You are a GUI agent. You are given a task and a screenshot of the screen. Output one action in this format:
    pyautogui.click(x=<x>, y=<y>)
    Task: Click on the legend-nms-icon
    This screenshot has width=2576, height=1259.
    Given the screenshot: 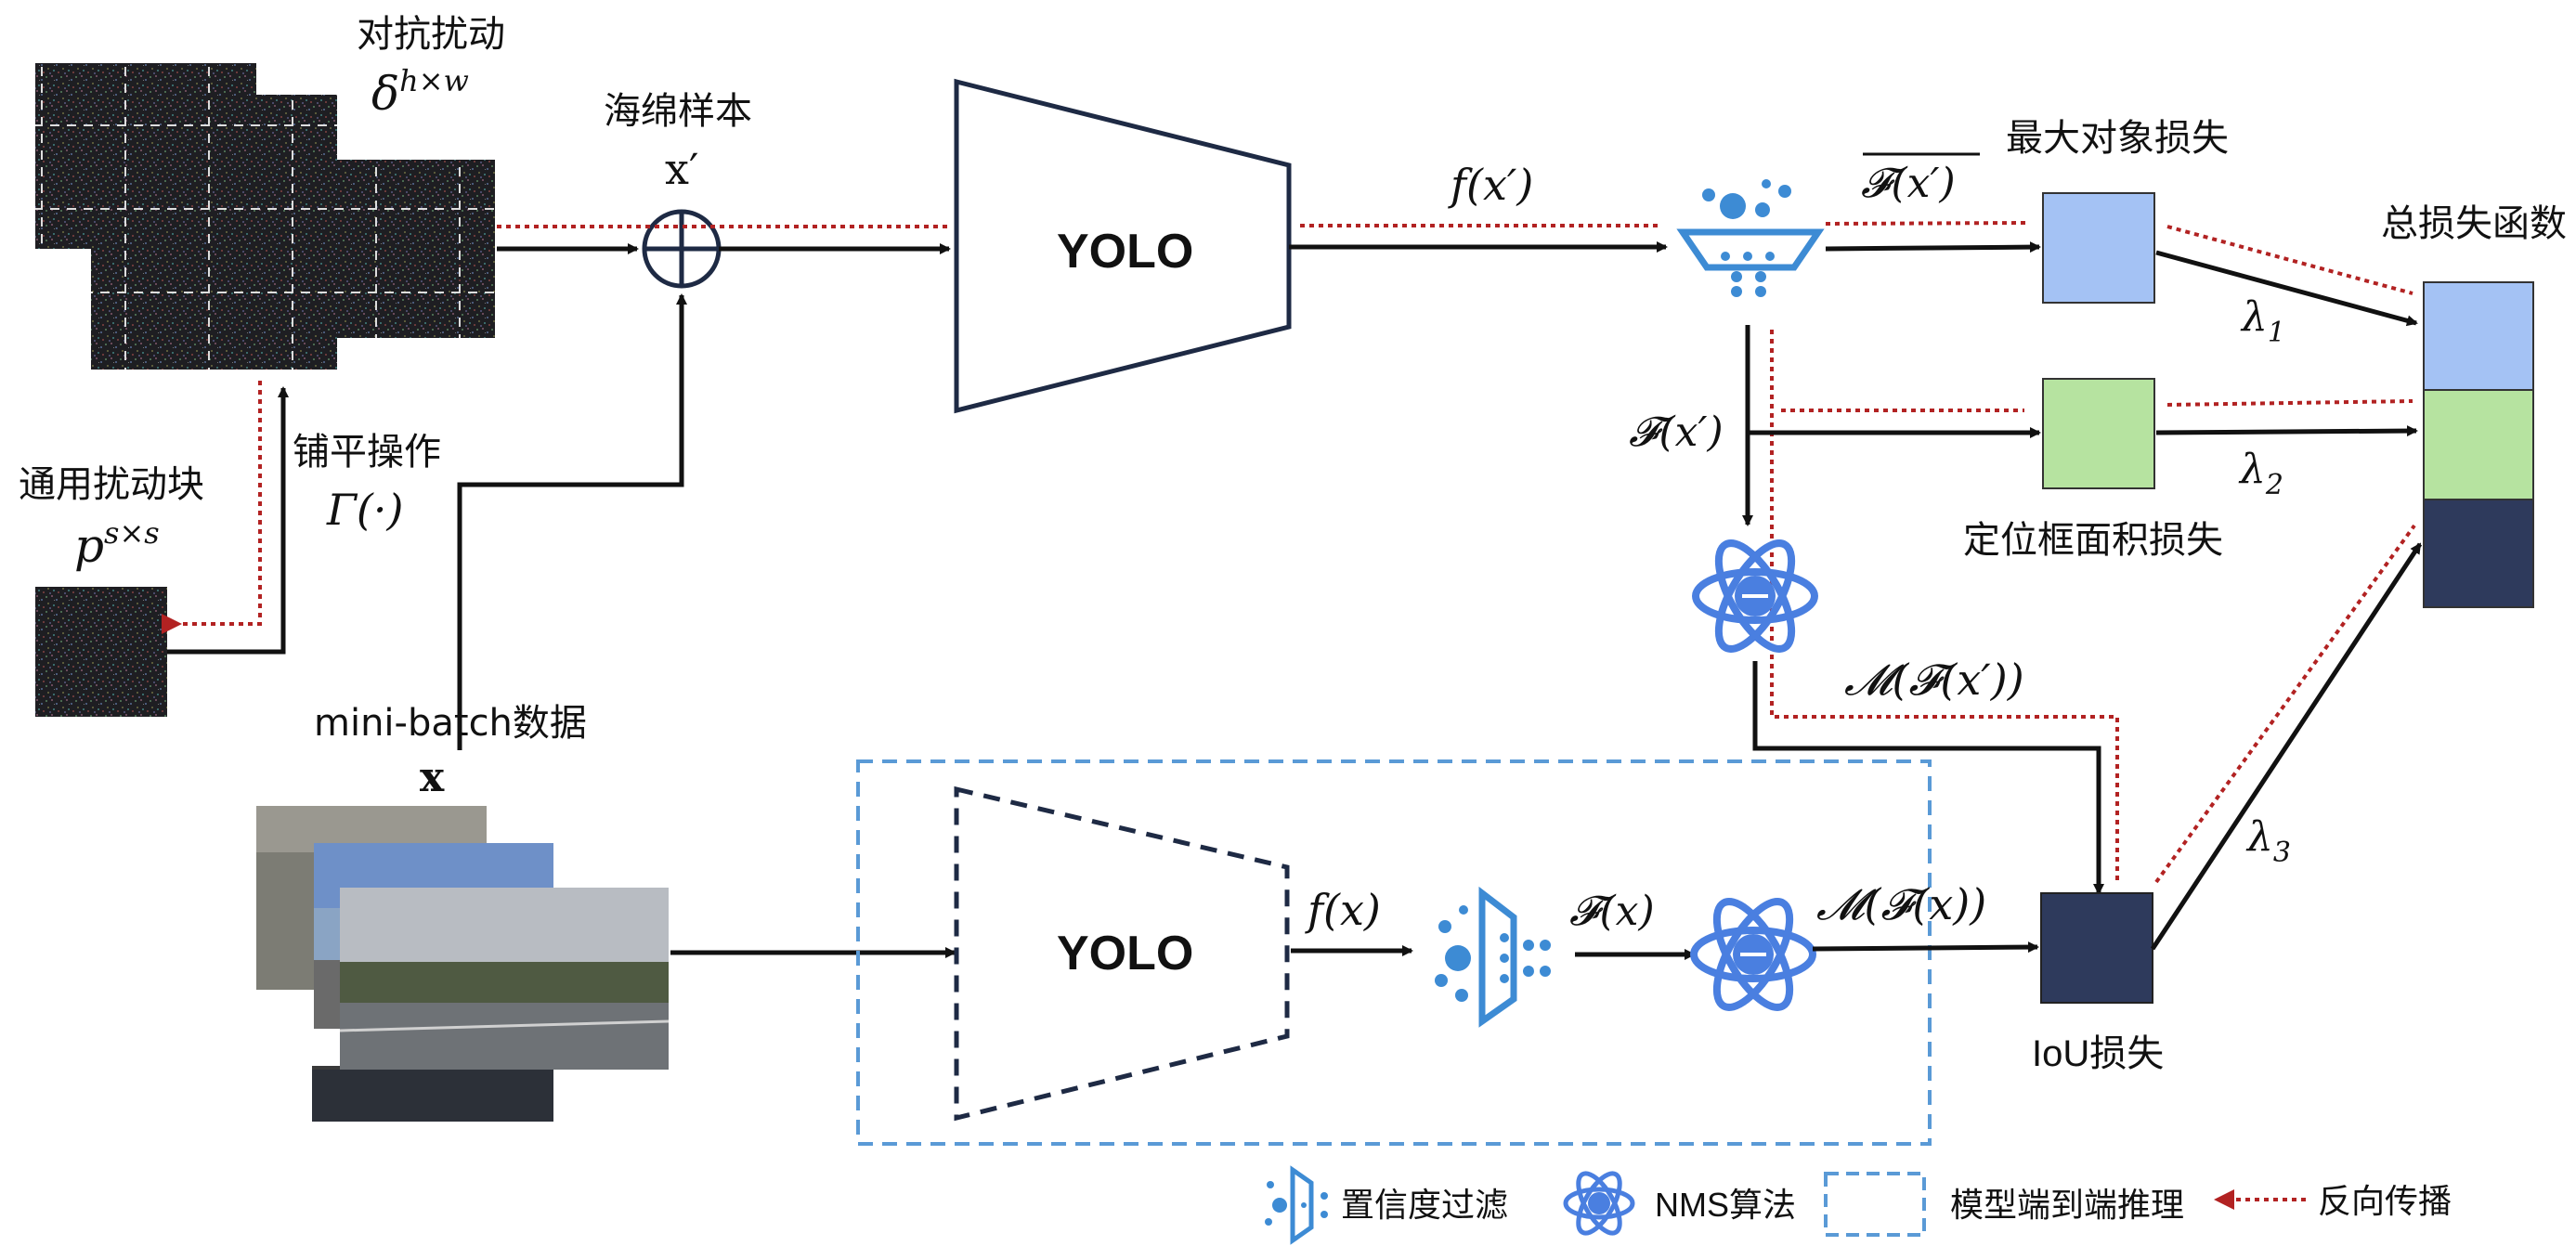 What is the action you would take?
    pyautogui.click(x=1599, y=1203)
    